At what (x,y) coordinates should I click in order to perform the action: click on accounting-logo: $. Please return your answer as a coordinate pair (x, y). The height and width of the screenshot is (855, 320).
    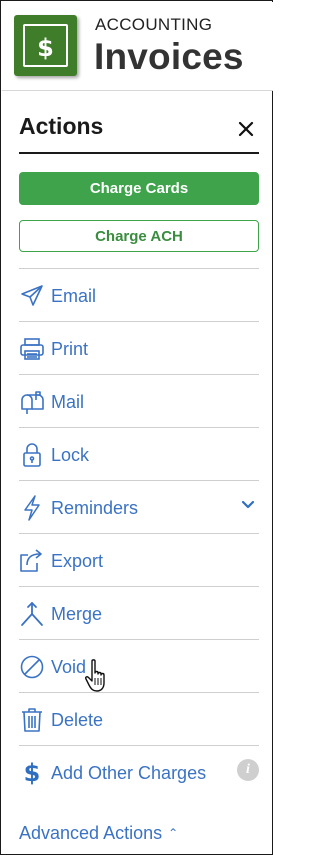
    Looking at the image, I should click on (45, 45).